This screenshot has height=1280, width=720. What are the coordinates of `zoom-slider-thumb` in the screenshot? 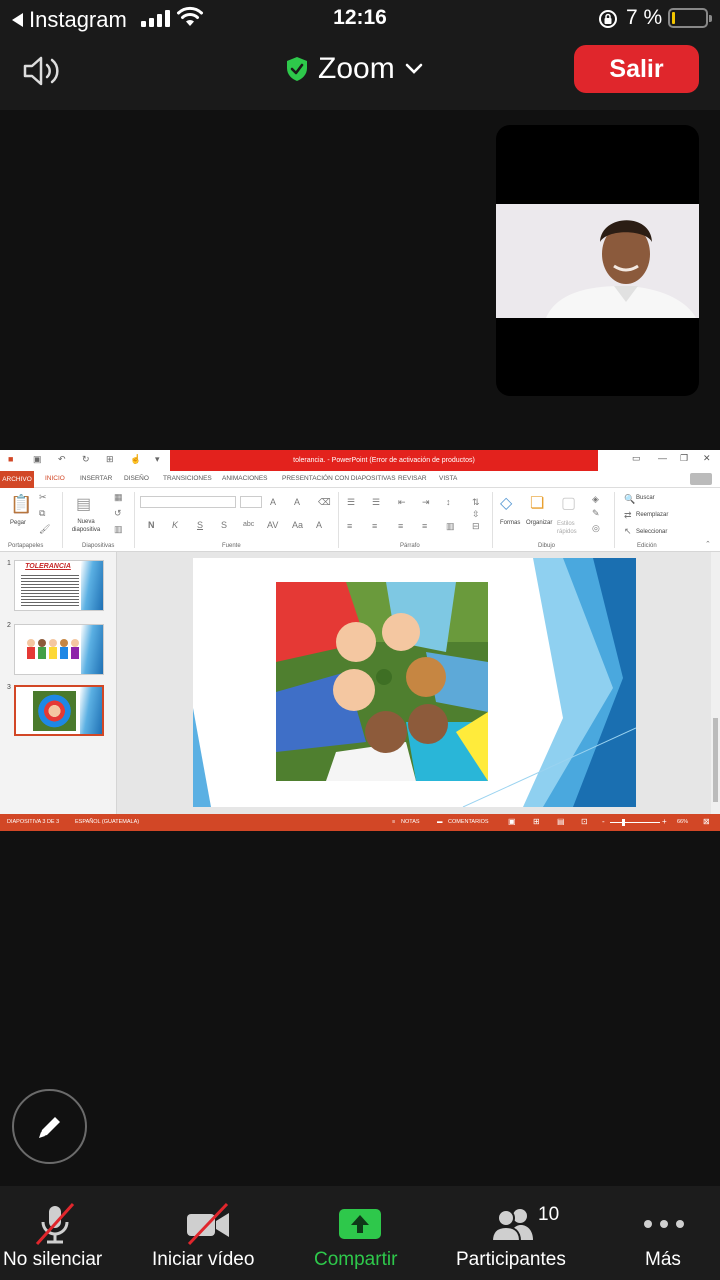 It's located at (623, 822).